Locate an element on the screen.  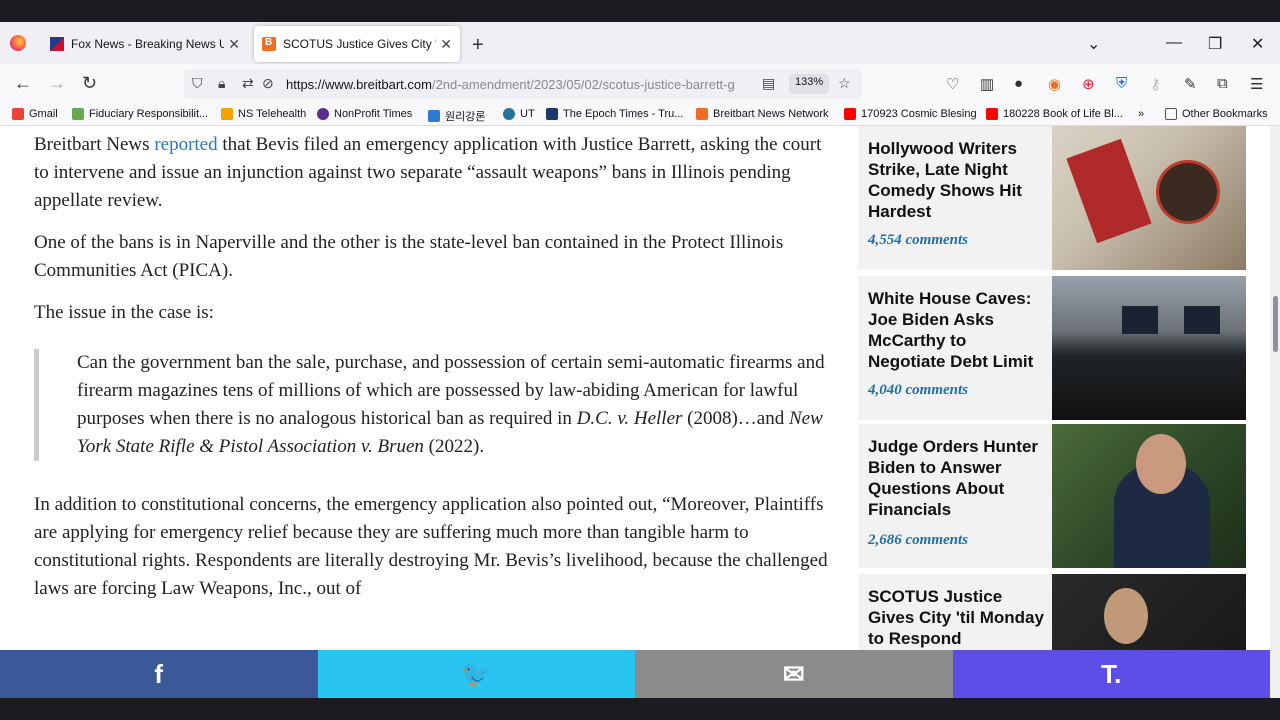
facebook-share-button: f is located at coordinates (159, 674).